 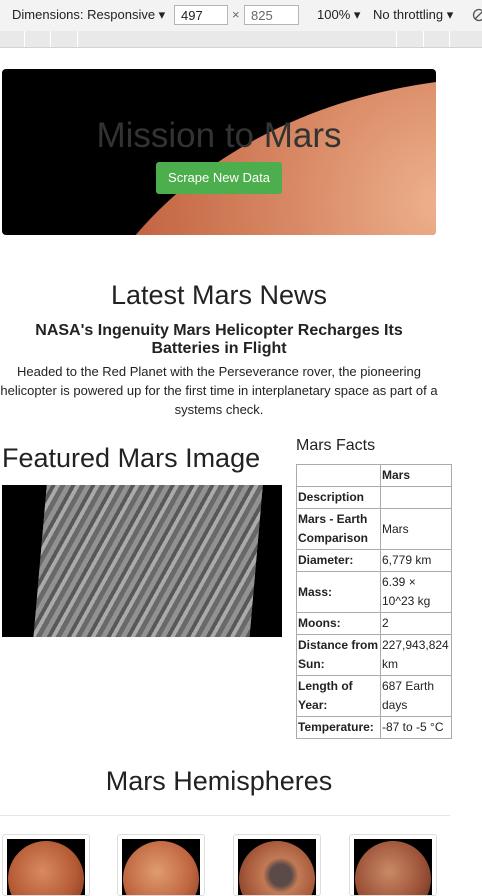 I want to click on news-heading: Latest Mars News, so click(x=219, y=295).